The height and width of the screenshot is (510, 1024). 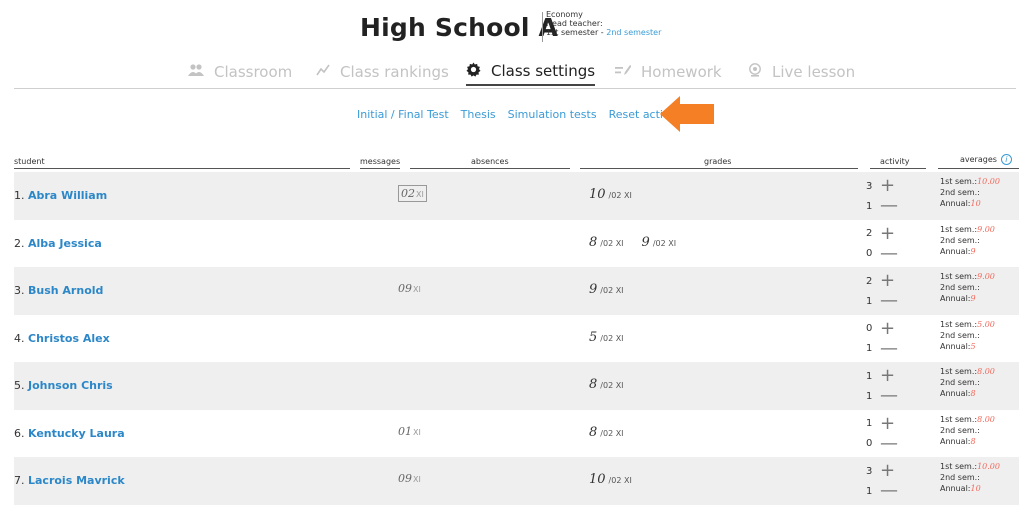 I want to click on tab-class-settings: Class settings, so click(x=531, y=72).